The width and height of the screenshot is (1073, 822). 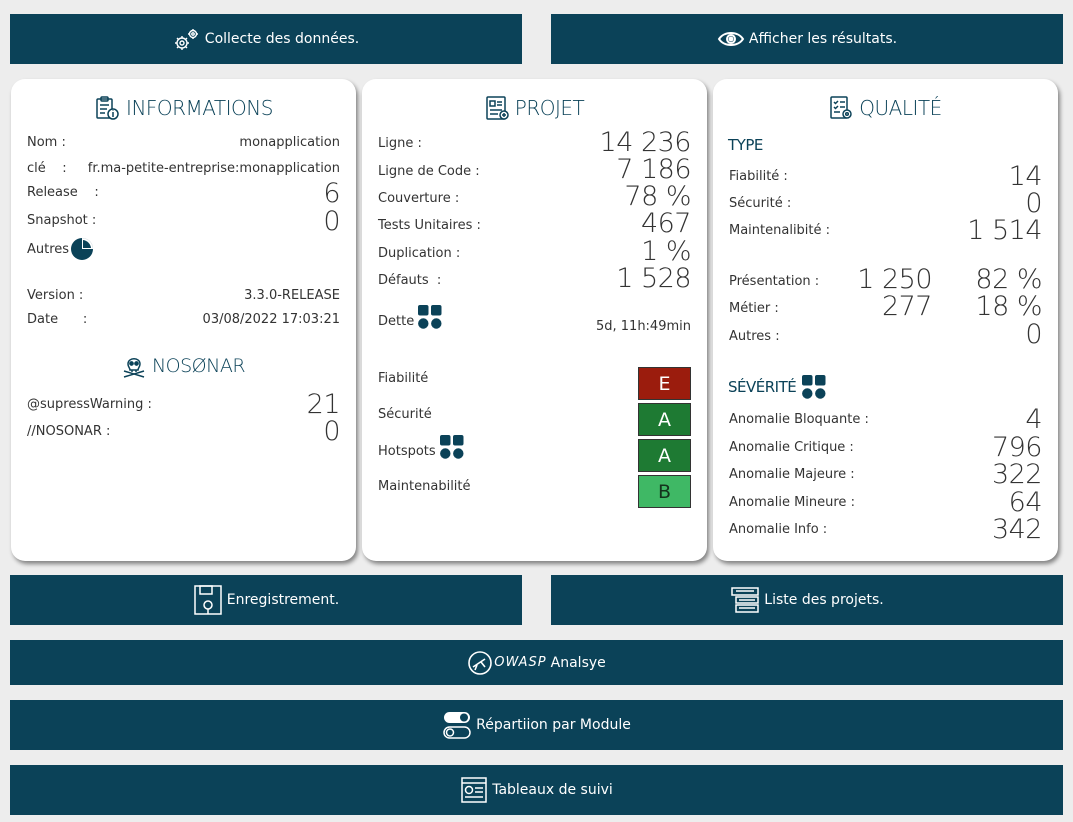 I want to click on projet-value: 7 186, so click(x=653, y=169).